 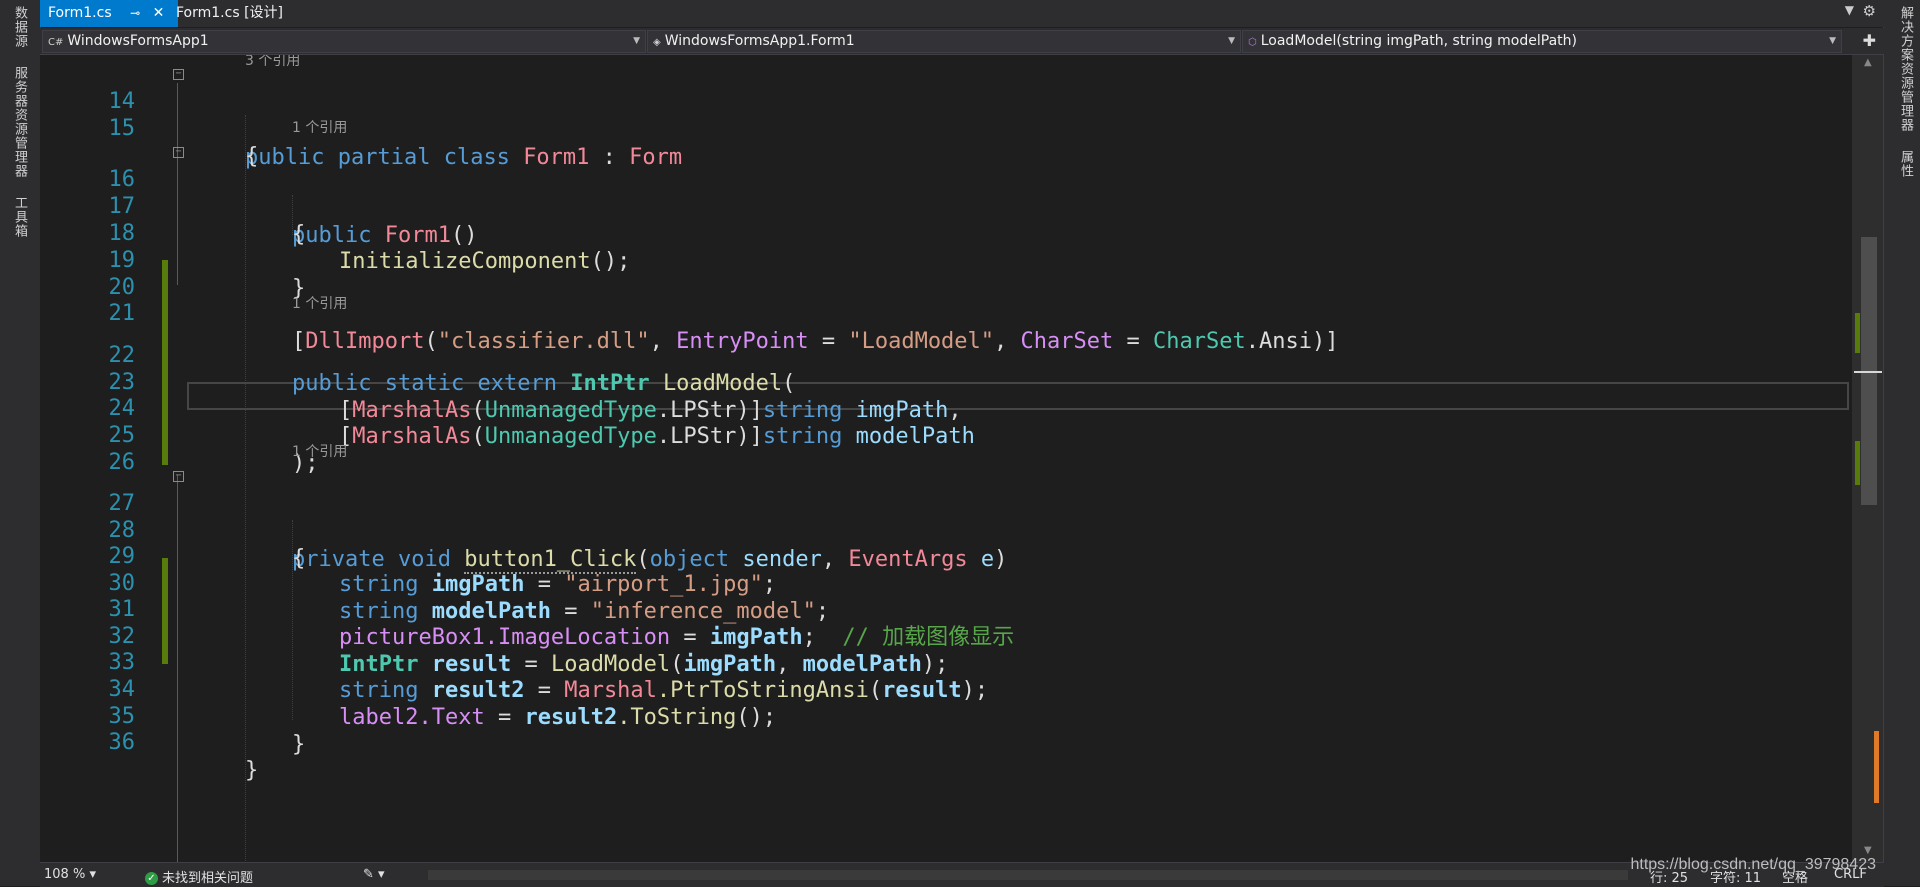 I want to click on tab-form1-cs: Form1.cs ⊸ ✕, so click(x=109, y=13).